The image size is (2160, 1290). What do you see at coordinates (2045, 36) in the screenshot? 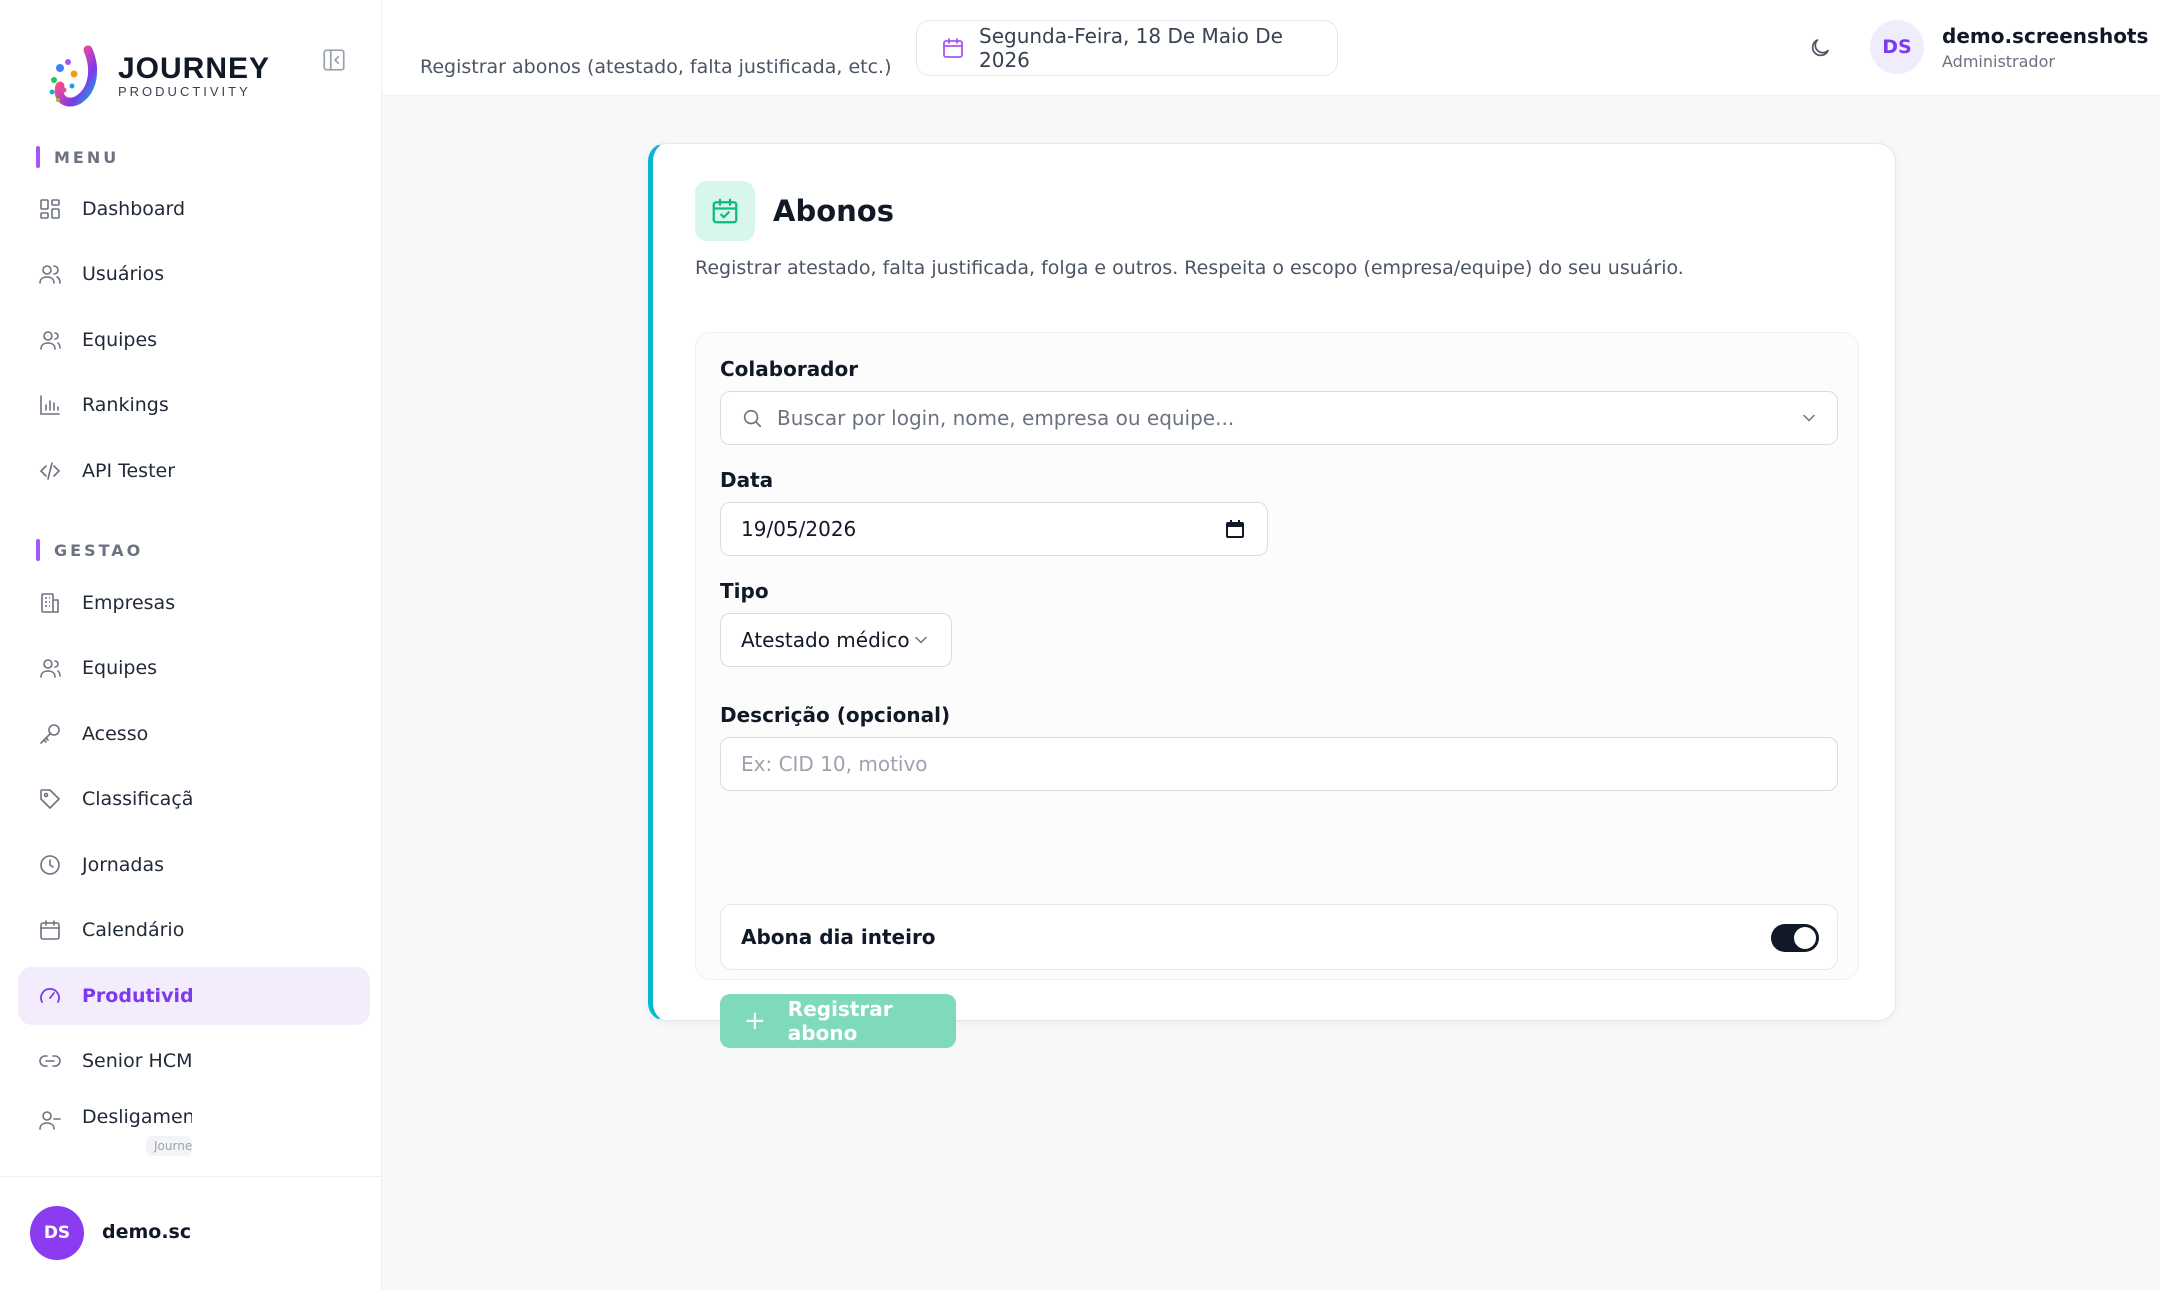
I see `user-name: demo.screenshots` at bounding box center [2045, 36].